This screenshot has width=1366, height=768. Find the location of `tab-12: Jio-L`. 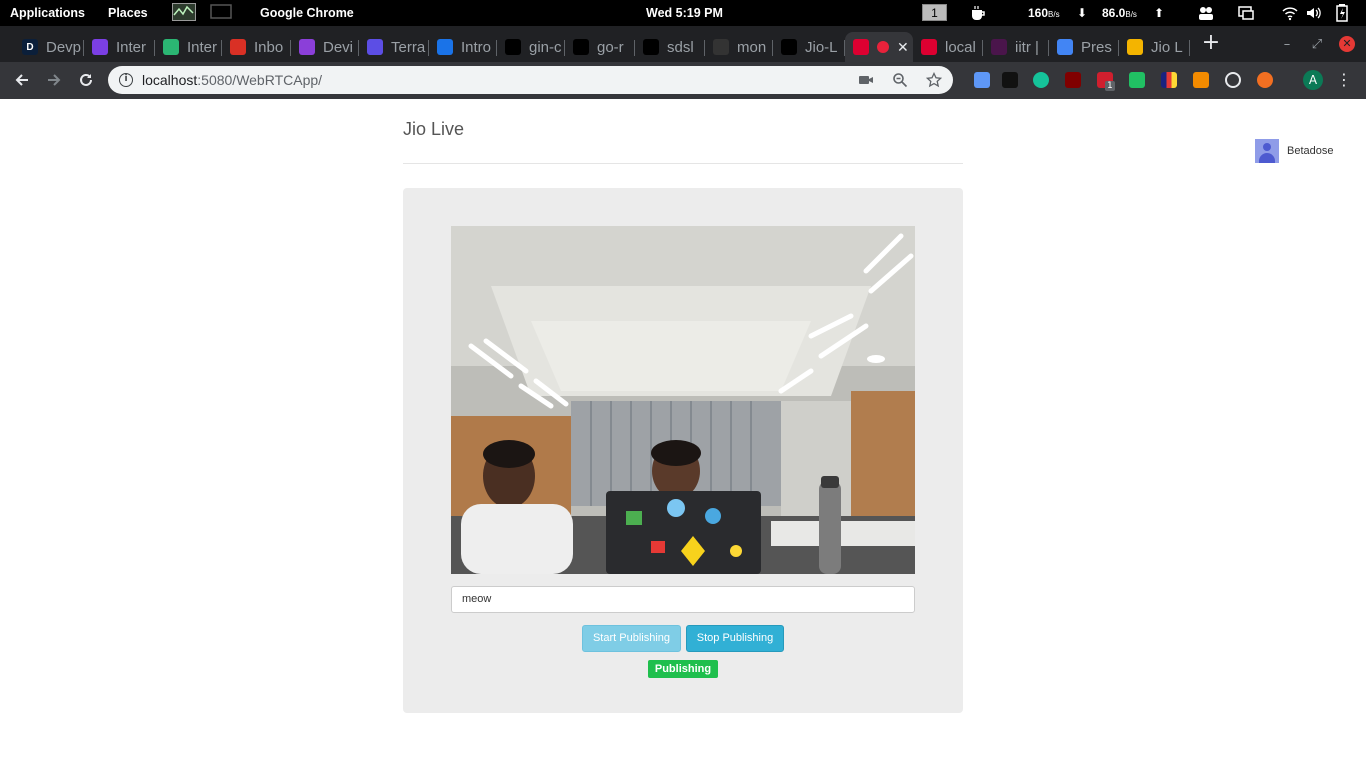

tab-12: Jio-L is located at coordinates (809, 47).